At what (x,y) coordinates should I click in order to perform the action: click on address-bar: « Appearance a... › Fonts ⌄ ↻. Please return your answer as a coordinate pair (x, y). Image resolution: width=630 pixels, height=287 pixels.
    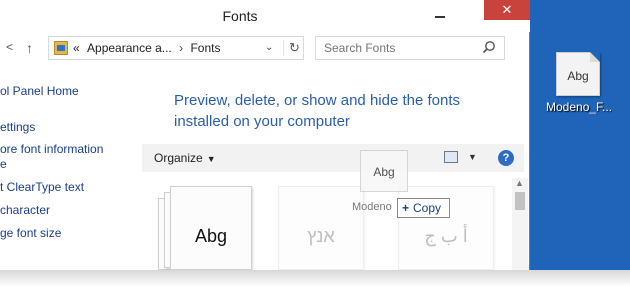
    Looking at the image, I should click on (176, 48).